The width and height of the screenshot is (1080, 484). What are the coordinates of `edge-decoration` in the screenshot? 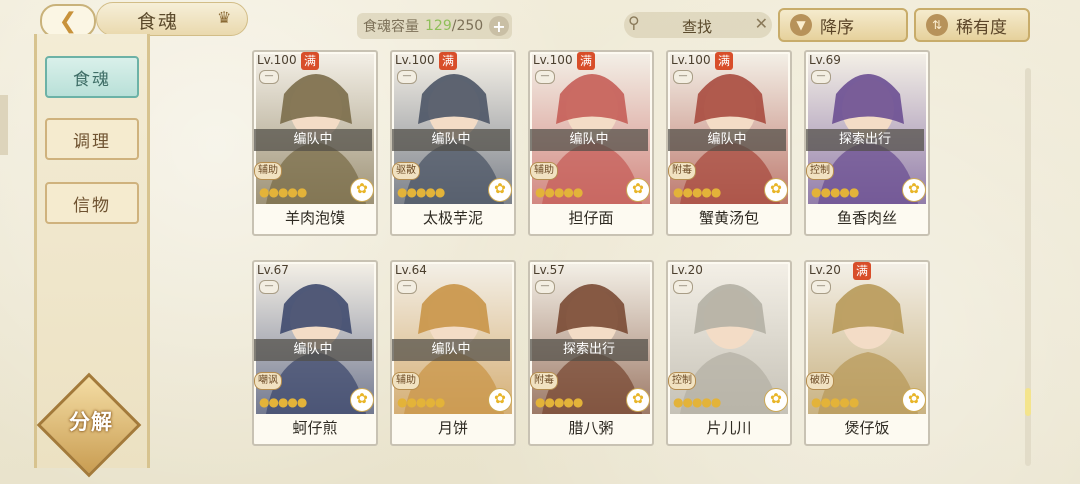 It's located at (4, 125).